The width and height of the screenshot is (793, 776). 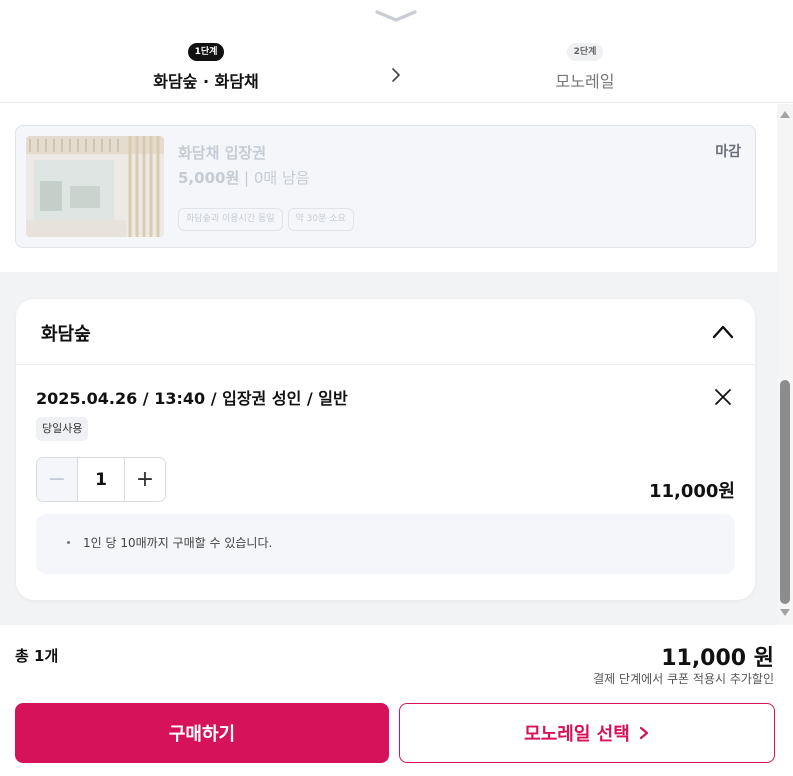 I want to click on coupon-note: 결제 단계에서 쿠폰 적용시 추가할인, so click(x=683, y=679).